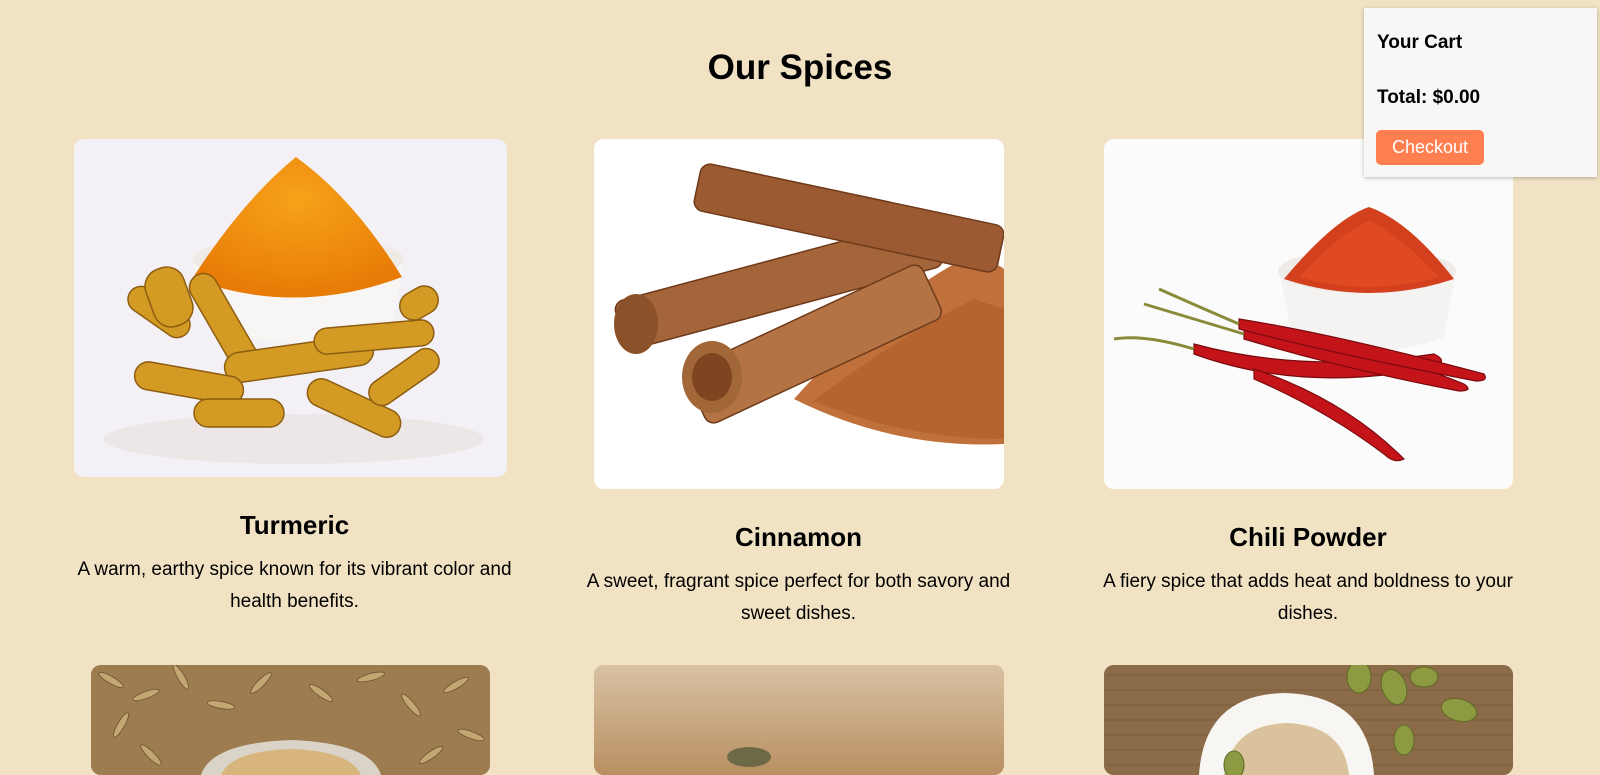 This screenshot has height=775, width=1600. Describe the element at coordinates (1308, 314) in the screenshot. I see `chili-powder-image` at that location.